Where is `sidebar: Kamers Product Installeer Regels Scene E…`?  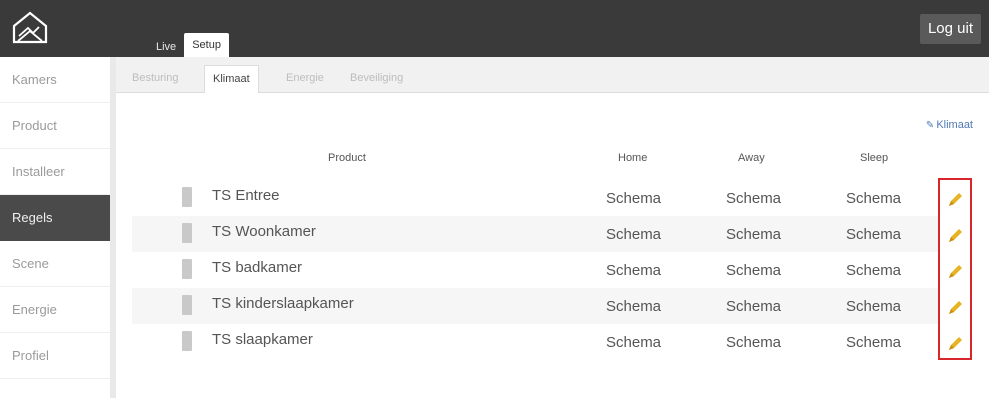
sidebar: Kamers Product Installeer Regels Scene E… is located at coordinates (58, 227).